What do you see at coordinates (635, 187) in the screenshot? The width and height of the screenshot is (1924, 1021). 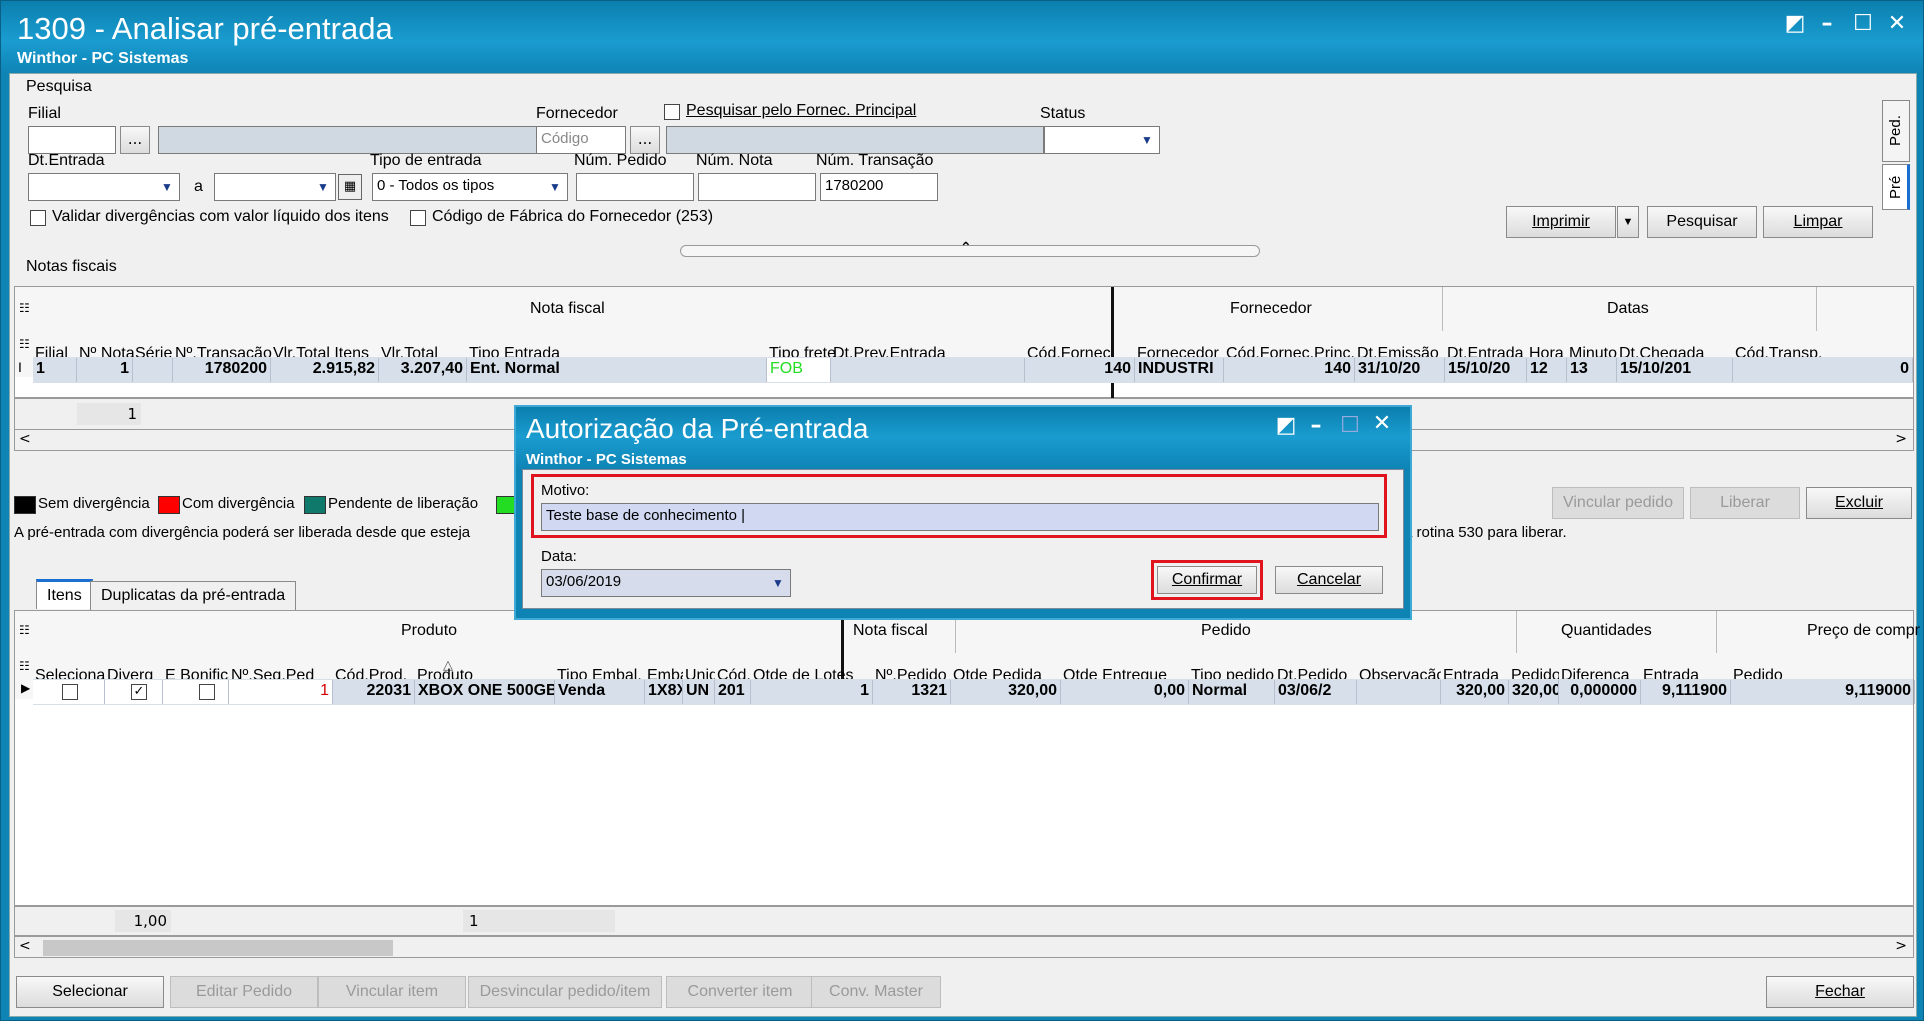 I see `num-pedido-input` at bounding box center [635, 187].